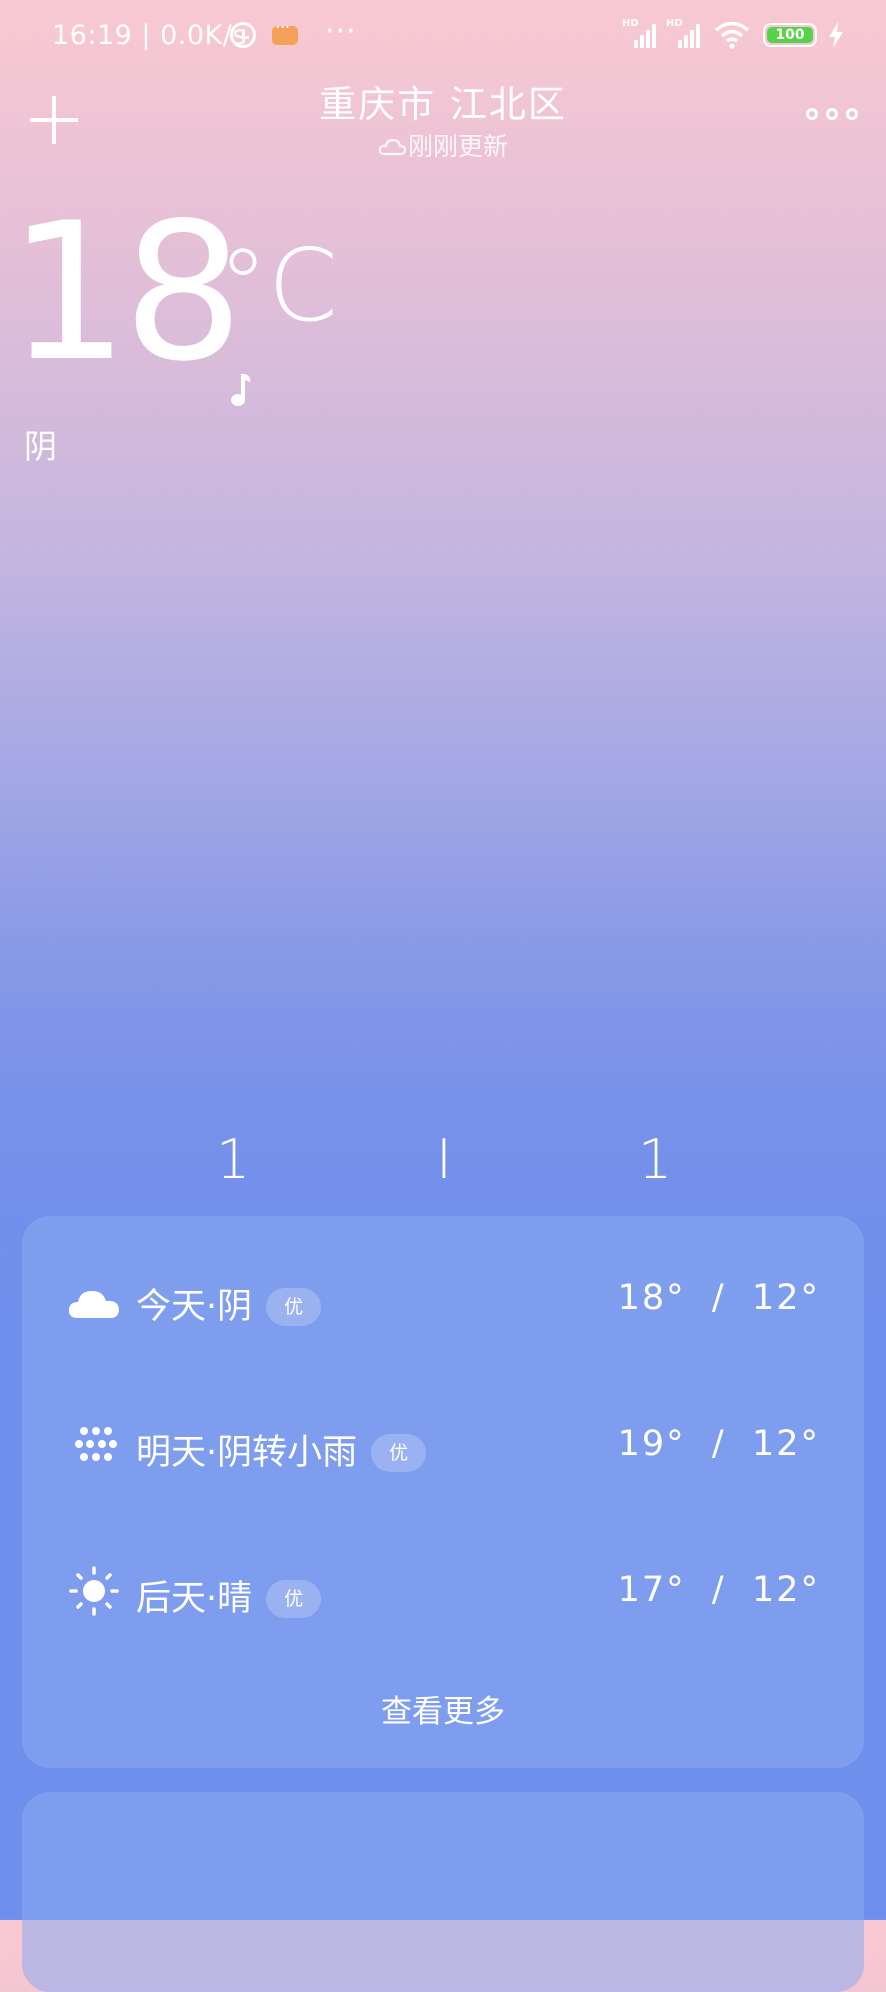 This screenshot has width=886, height=1992. What do you see at coordinates (443, 1446) in the screenshot?
I see `forecast-row-tomorrow: 明天·阴转小雨优 19° / 12°` at bounding box center [443, 1446].